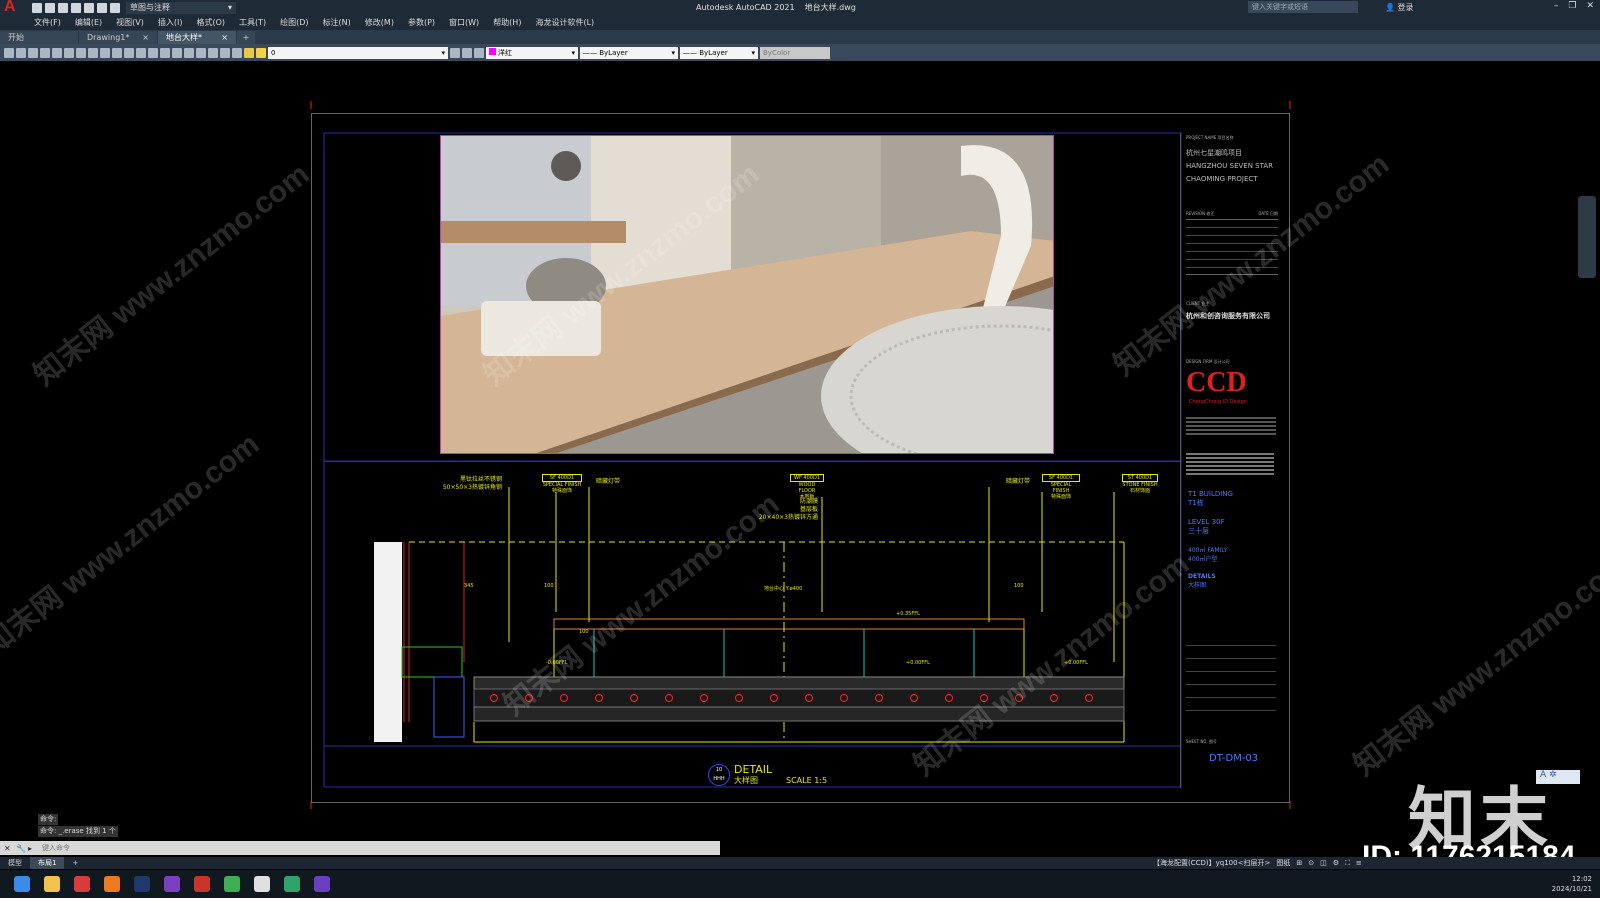 Image resolution: width=1600 pixels, height=898 pixels. What do you see at coordinates (170, 22) in the screenshot?
I see `menu-insert: 插入(I)` at bounding box center [170, 22].